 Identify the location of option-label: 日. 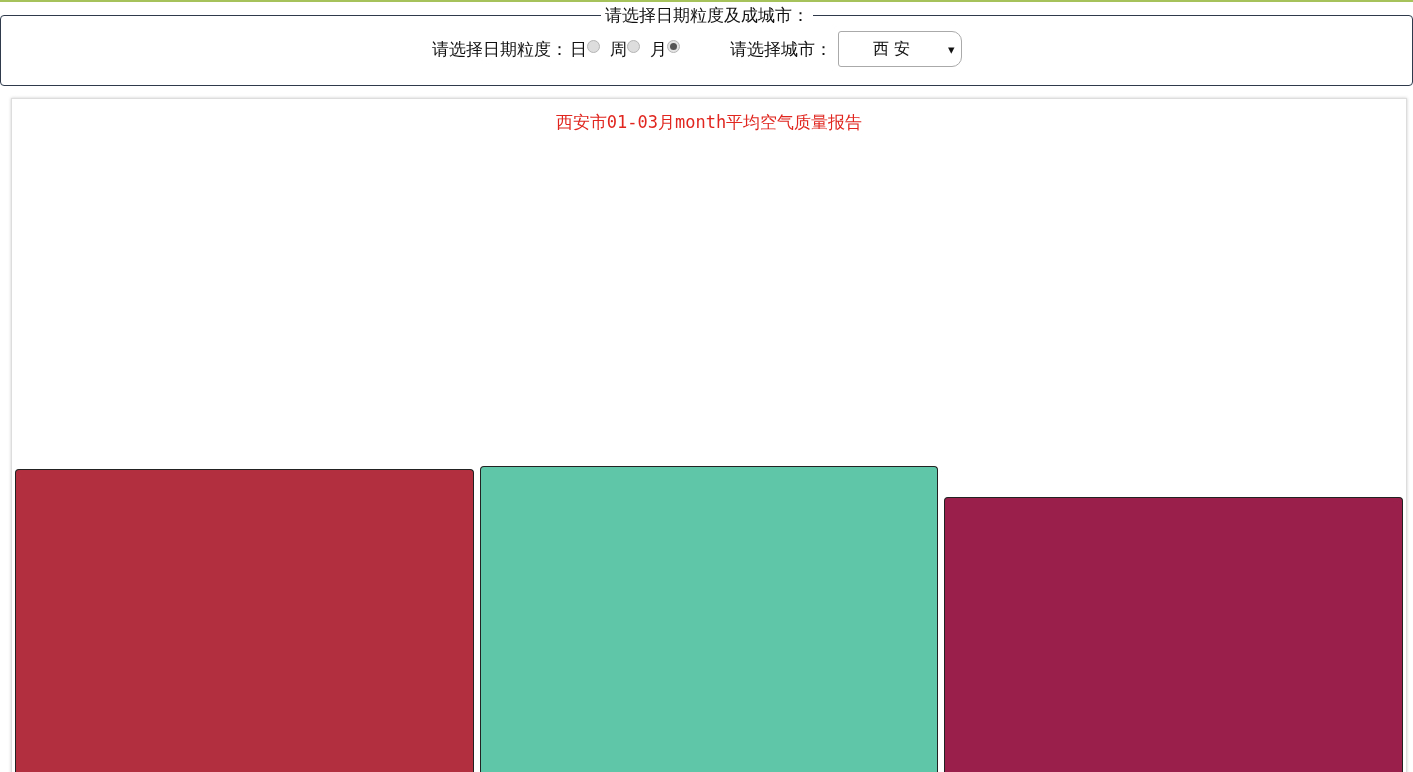
(578, 49).